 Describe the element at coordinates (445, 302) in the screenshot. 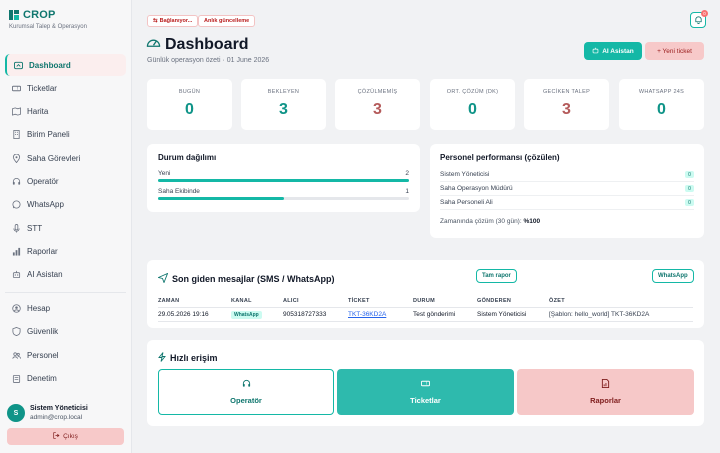

I see `column-header: DURUM` at that location.